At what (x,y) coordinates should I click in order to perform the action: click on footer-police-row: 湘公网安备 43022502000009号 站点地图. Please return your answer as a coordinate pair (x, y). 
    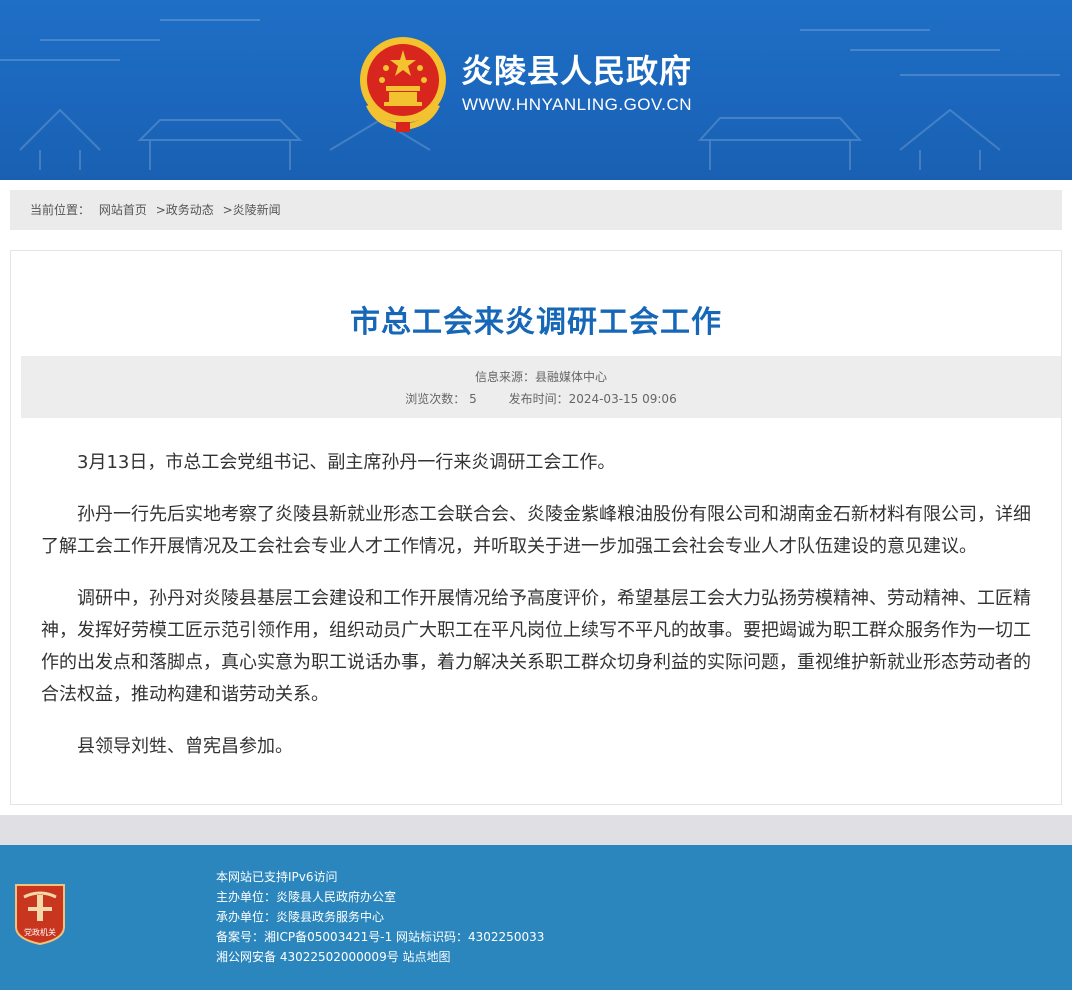
    Looking at the image, I should click on (380, 957).